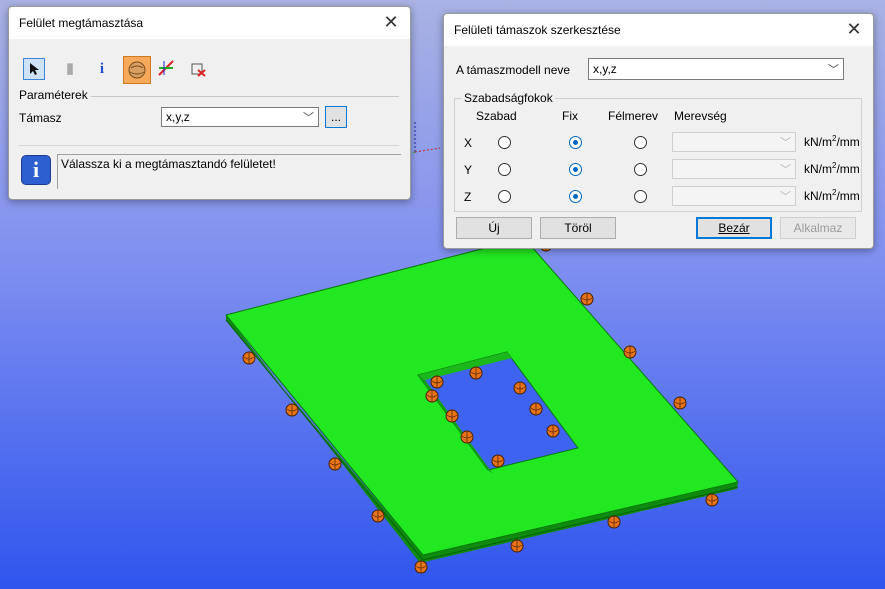  What do you see at coordinates (209, 23) in the screenshot?
I see `dialog-titlebar: Felület megtámasztása ✕` at bounding box center [209, 23].